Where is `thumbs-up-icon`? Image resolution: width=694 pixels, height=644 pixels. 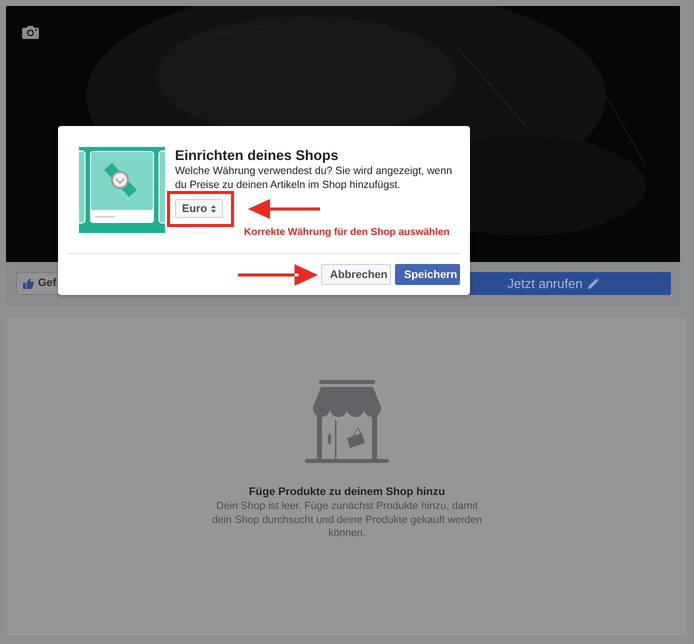
thumbs-up-icon is located at coordinates (28, 283).